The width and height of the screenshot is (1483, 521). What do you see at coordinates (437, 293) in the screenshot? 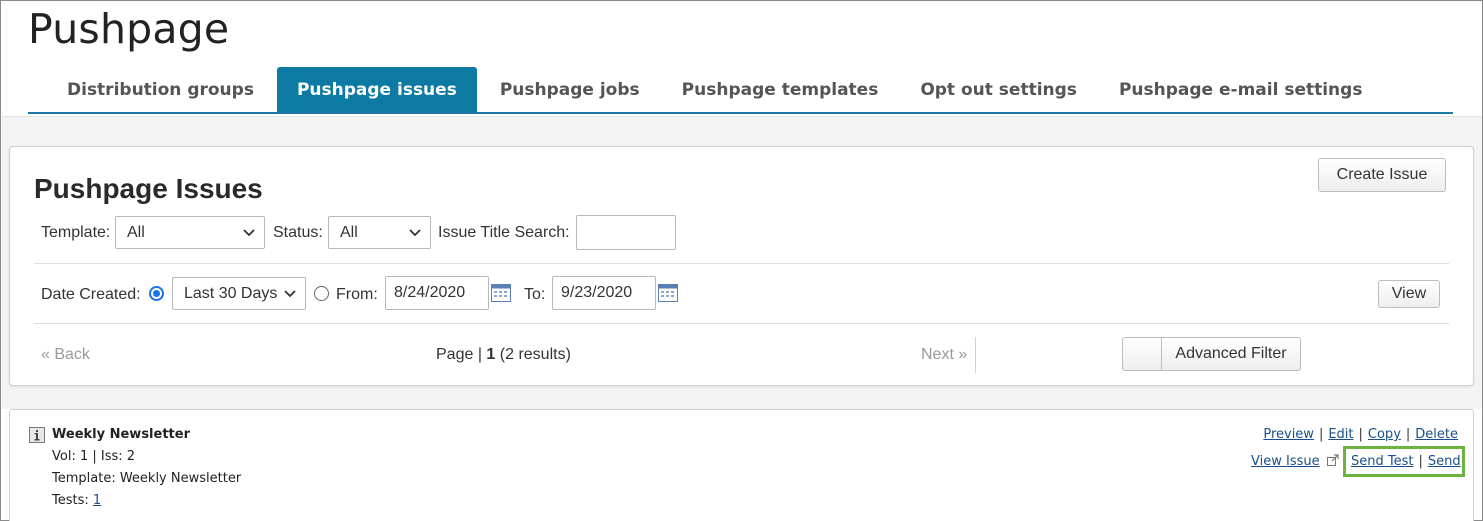
I see `from-date-input: 8/24/2020` at bounding box center [437, 293].